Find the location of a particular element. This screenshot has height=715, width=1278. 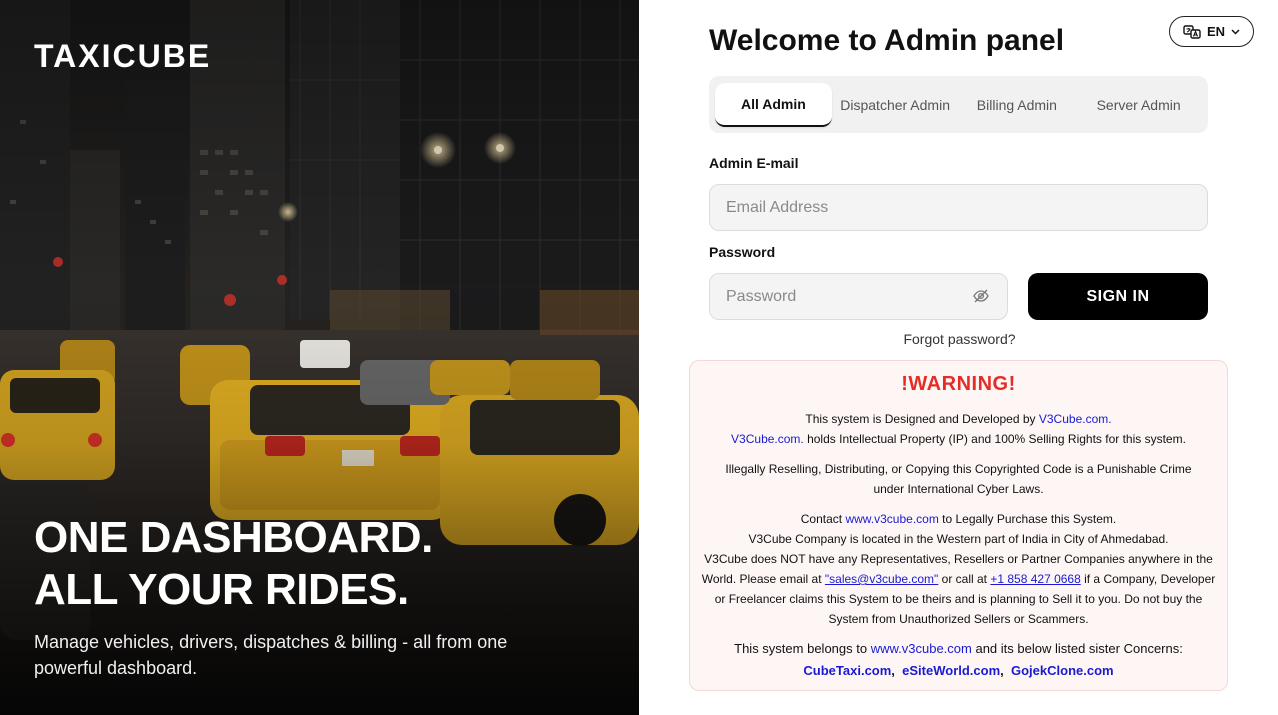

esiteworld-link: eSiteWorld.com is located at coordinates (951, 670).